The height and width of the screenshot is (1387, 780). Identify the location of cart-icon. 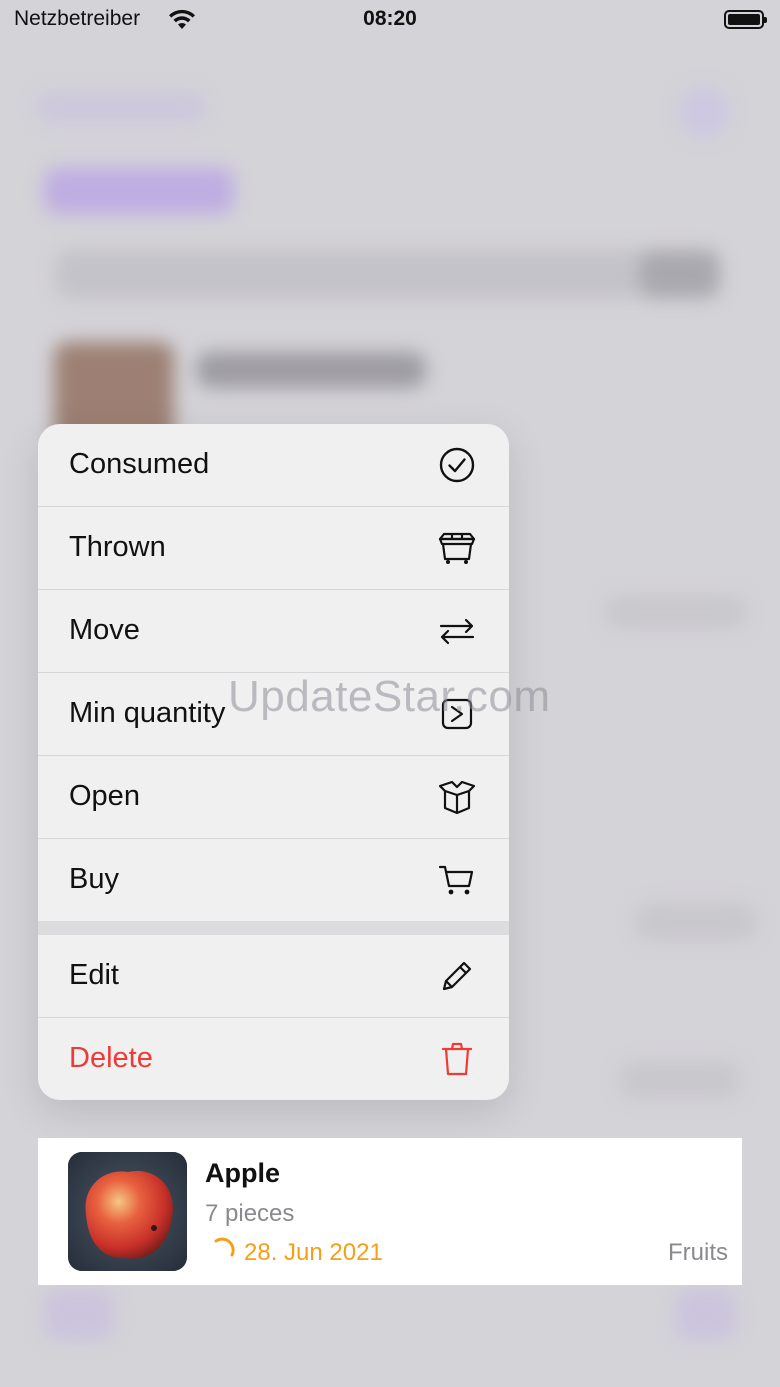
(457, 880).